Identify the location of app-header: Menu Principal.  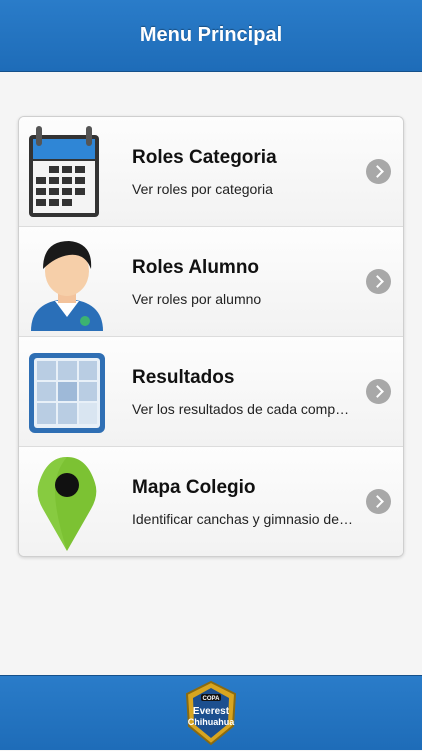
(211, 36).